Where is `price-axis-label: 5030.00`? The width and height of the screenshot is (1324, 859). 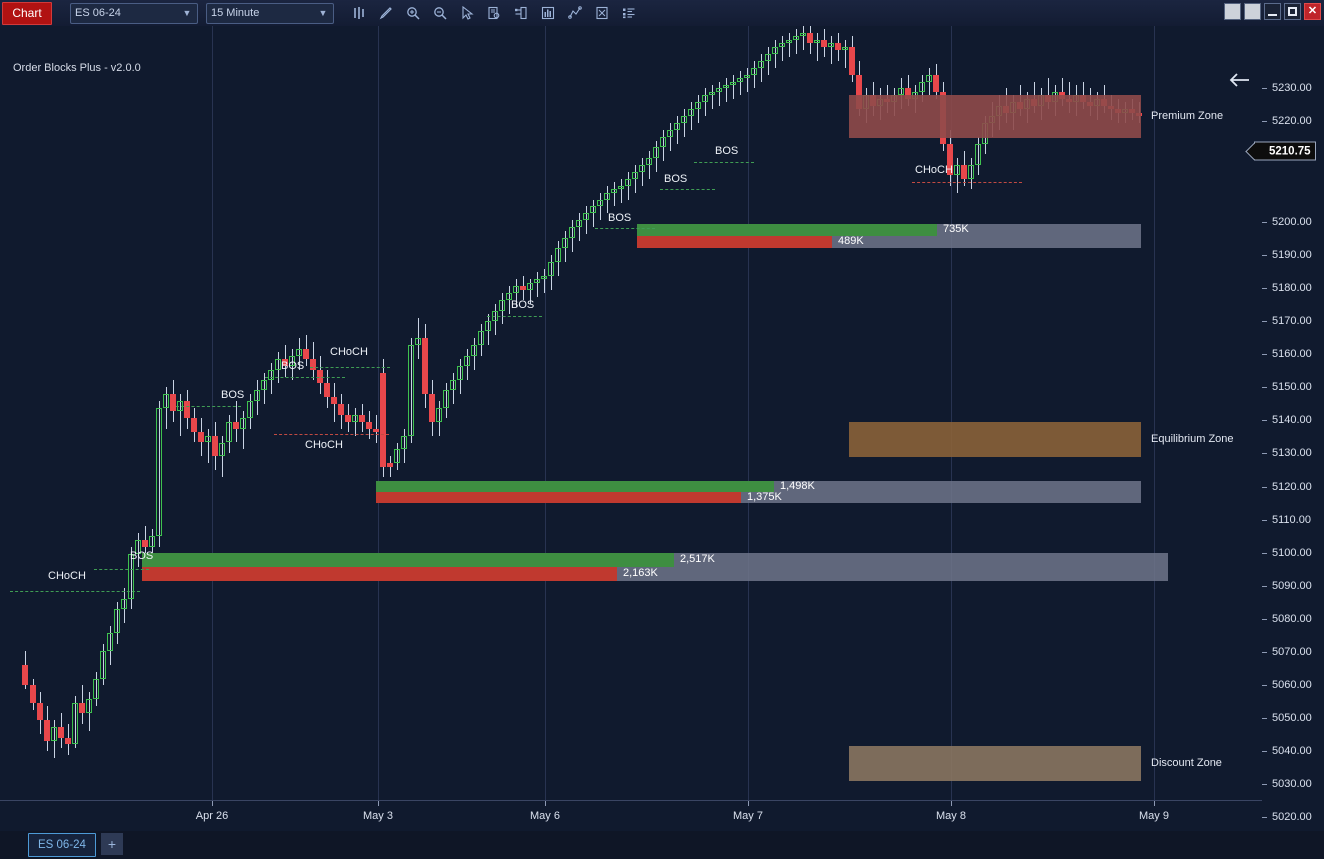
price-axis-label: 5030.00 is located at coordinates (1292, 784).